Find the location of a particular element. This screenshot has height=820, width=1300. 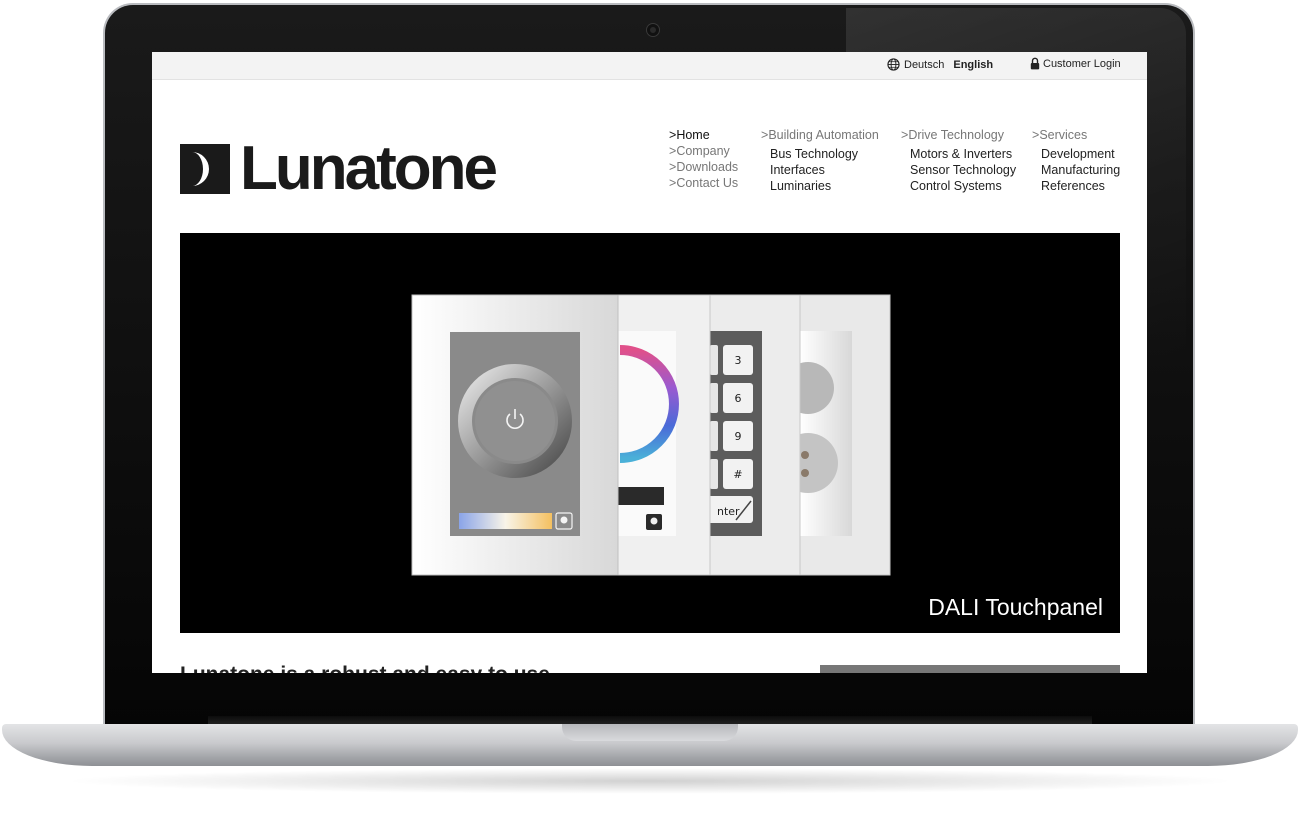

globe-icon is located at coordinates (893, 64).